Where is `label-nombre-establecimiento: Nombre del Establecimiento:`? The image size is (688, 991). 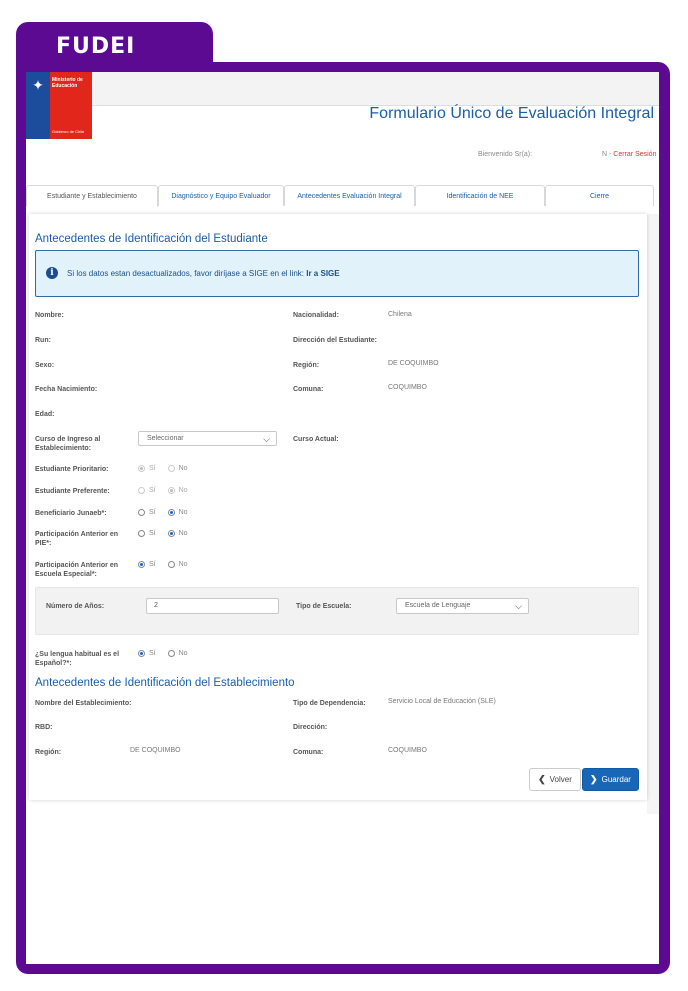 label-nombre-establecimiento: Nombre del Establecimiento: is located at coordinates (83, 703).